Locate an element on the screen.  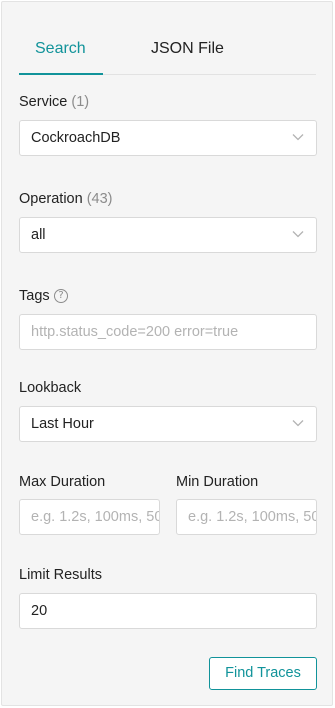
tags-input-placeholder: http.status_code=200 error=true is located at coordinates (135, 332).